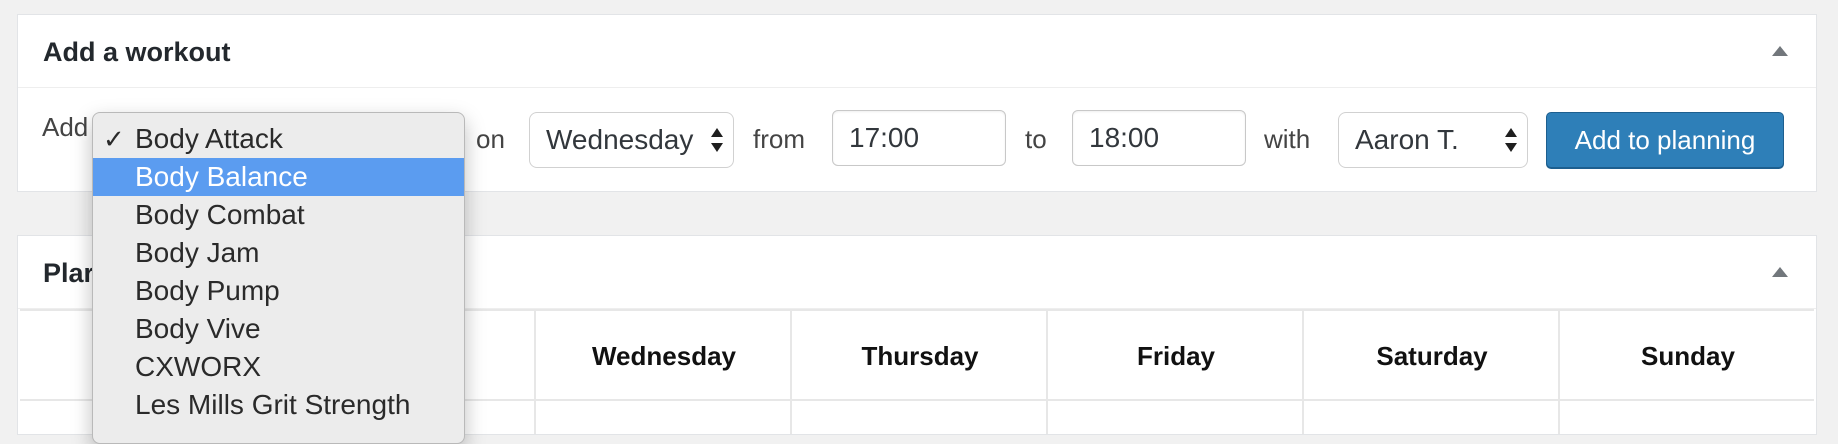 The height and width of the screenshot is (444, 1838). Describe the element at coordinates (1159, 138) in the screenshot. I see `to-time-input: 18:00` at that location.